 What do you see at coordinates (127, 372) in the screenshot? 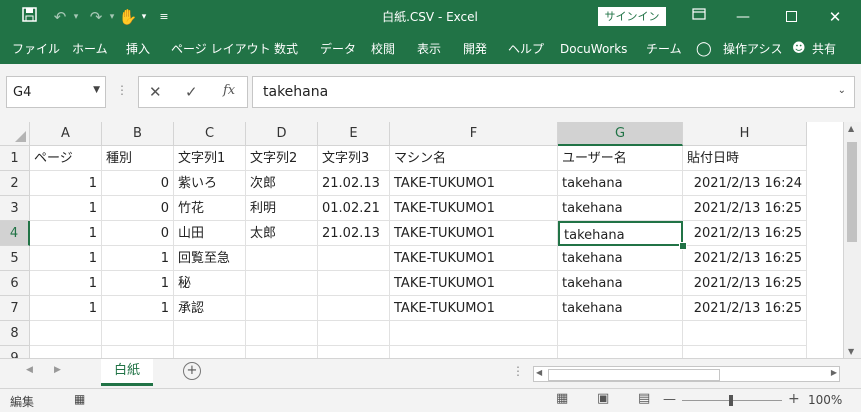
I see `sheet-tab: 白紙` at bounding box center [127, 372].